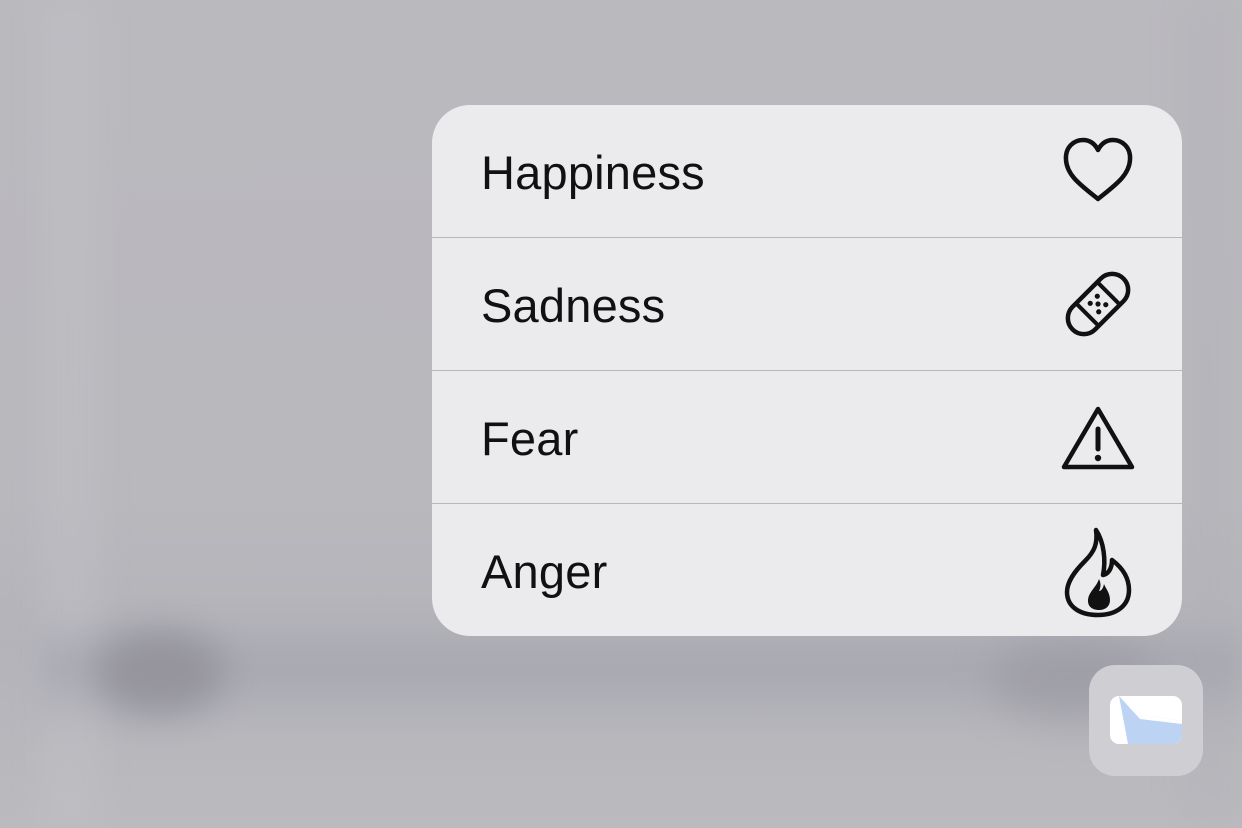 This screenshot has width=1242, height=828. I want to click on menu-item-label: Anger, so click(544, 571).